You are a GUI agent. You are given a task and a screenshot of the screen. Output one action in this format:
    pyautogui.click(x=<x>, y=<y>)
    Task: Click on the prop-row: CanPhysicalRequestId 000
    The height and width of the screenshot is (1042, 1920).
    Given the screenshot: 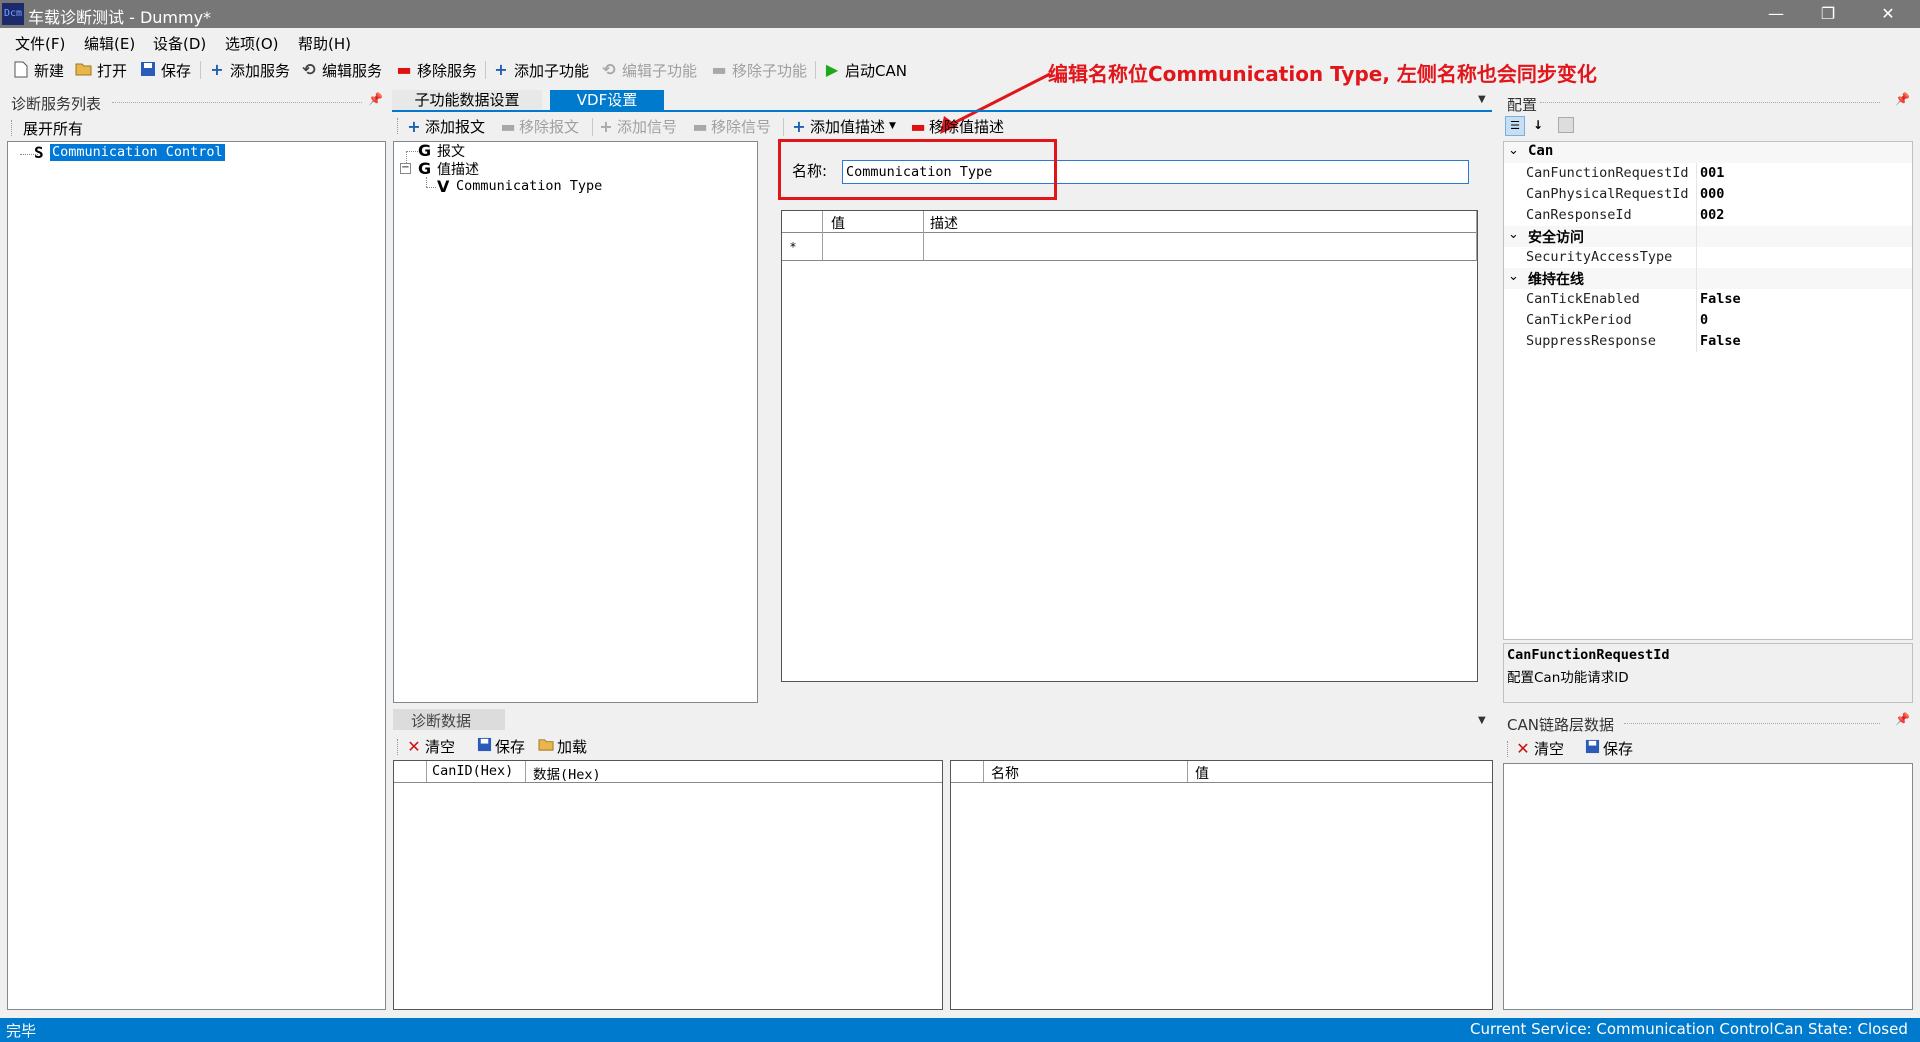 What is the action you would take?
    pyautogui.click(x=1708, y=194)
    